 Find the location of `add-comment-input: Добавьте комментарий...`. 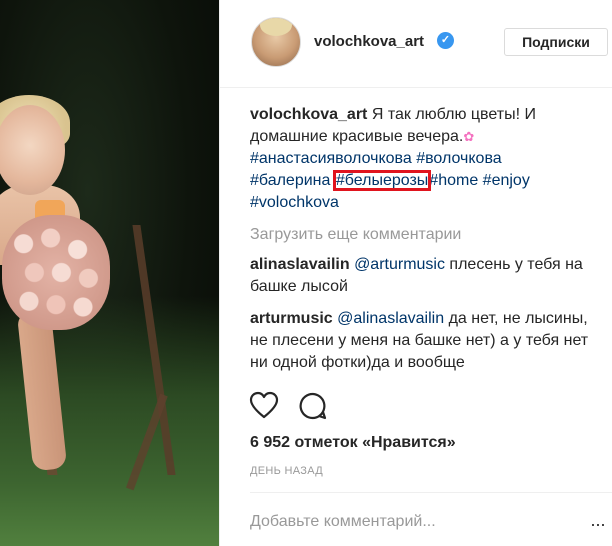

add-comment-input: Добавьте комментарий... is located at coordinates (400, 522).